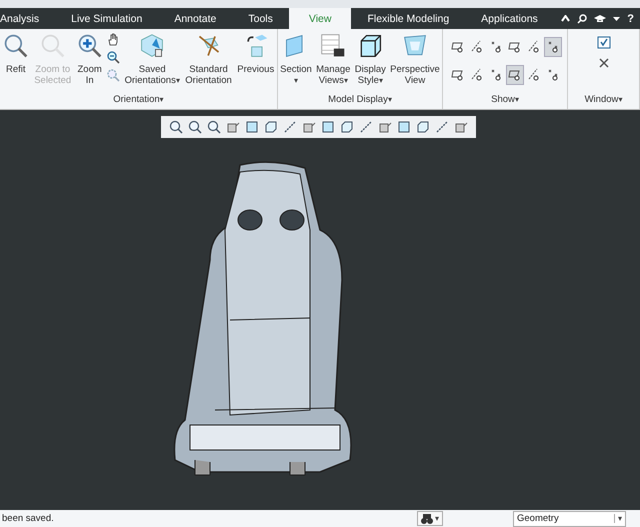  Describe the element at coordinates (106, 18) in the screenshot. I see `ribbon-tab: Live Simulation` at that location.